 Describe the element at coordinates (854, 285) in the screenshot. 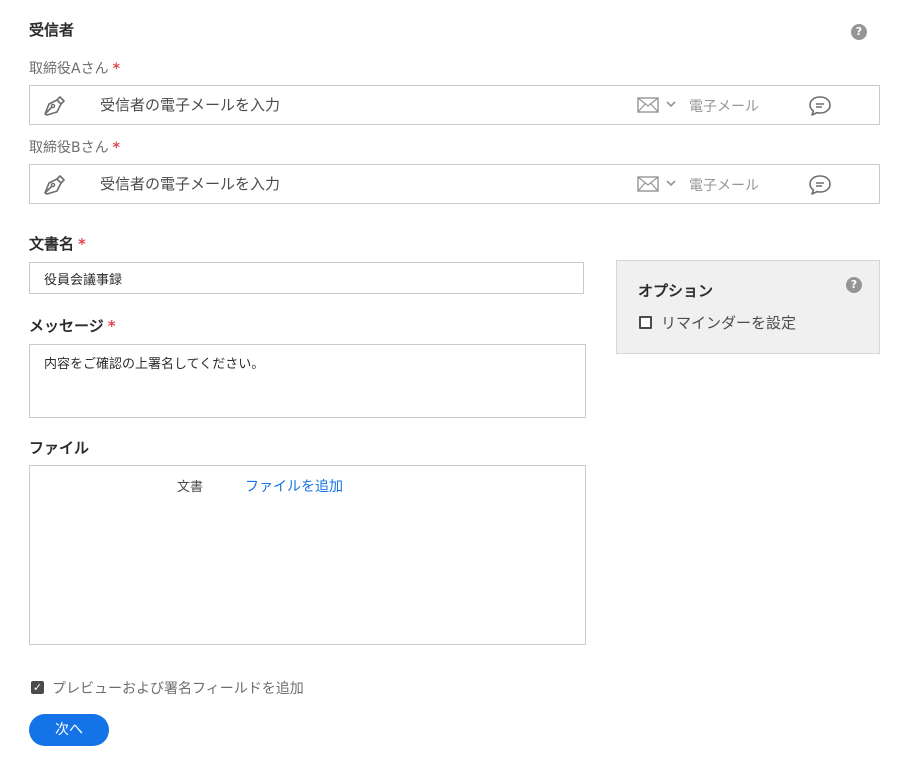

I see `options-help-icon: ?` at that location.